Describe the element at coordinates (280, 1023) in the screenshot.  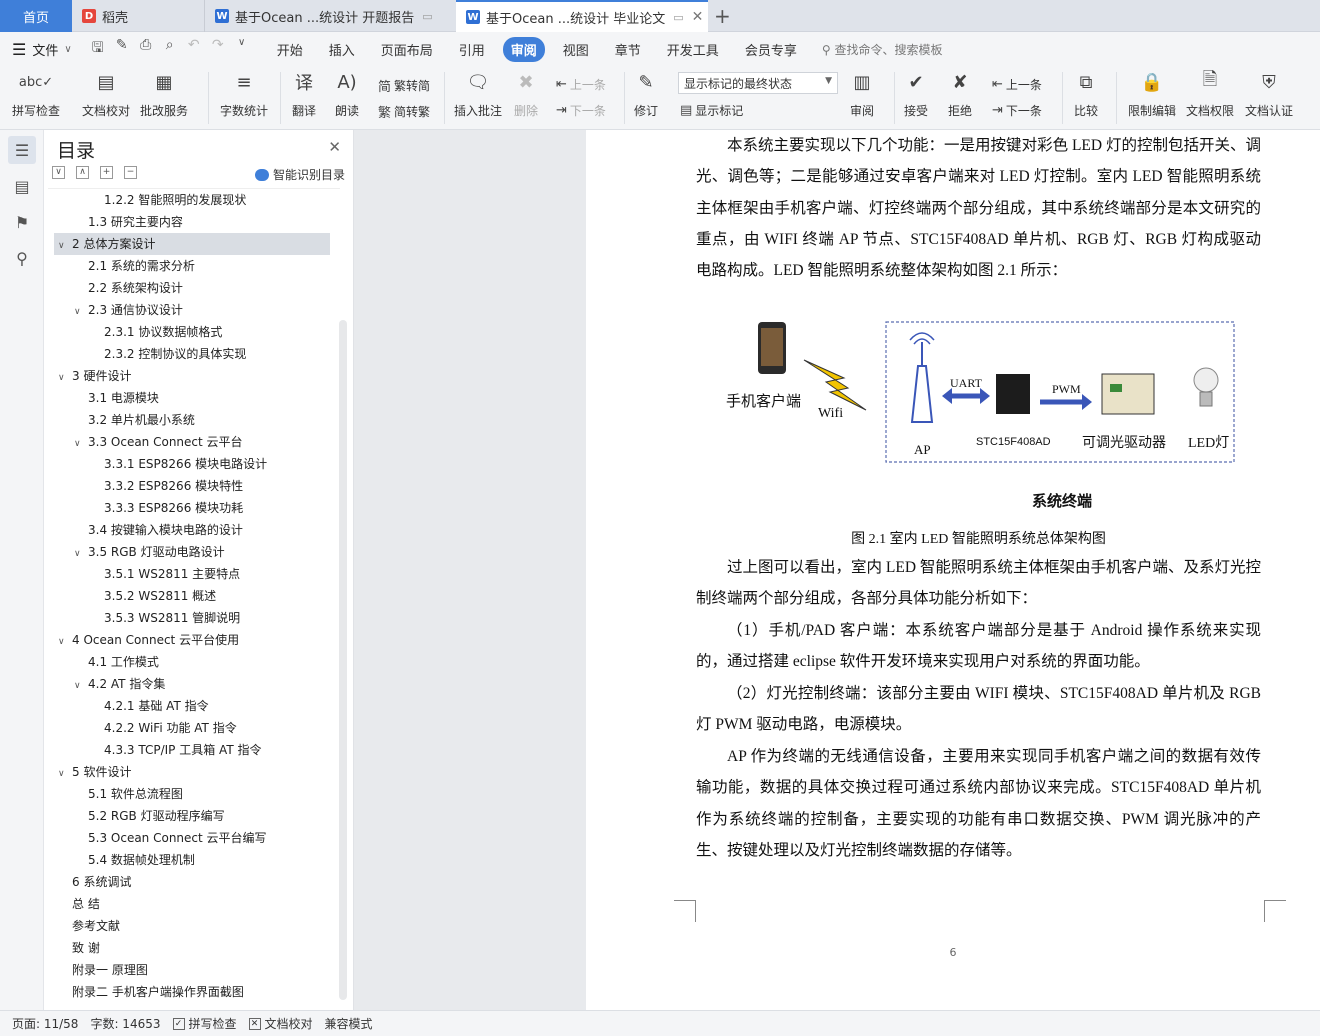
I see `proof-toggle: ✕ 文档校对` at that location.